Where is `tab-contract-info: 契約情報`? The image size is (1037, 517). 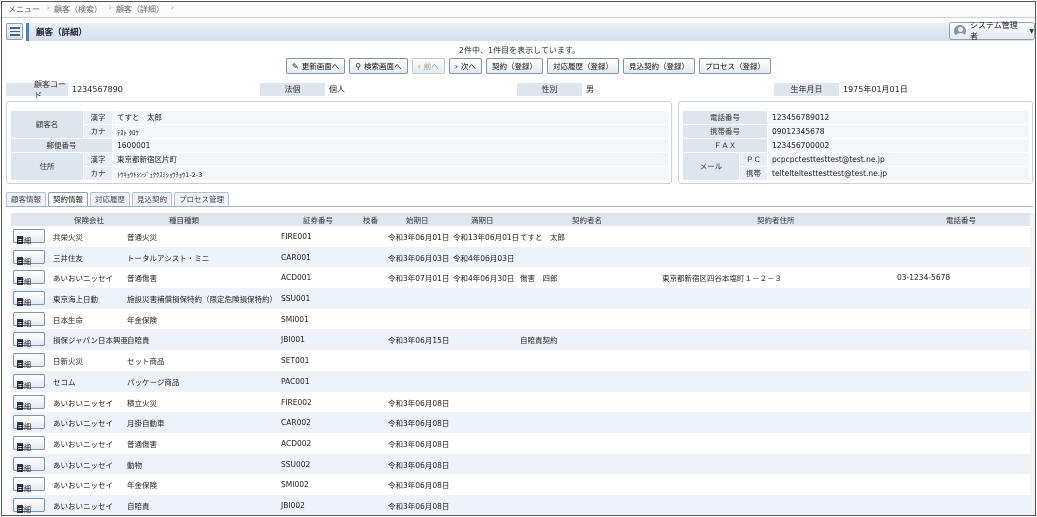
tab-contract-info: 契約情報 is located at coordinates (68, 199).